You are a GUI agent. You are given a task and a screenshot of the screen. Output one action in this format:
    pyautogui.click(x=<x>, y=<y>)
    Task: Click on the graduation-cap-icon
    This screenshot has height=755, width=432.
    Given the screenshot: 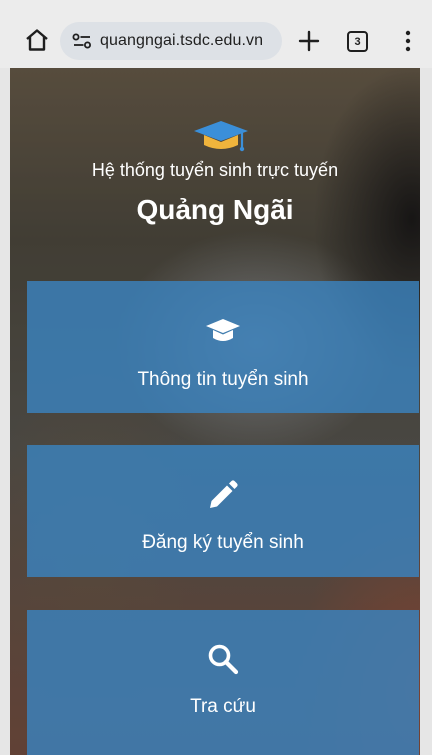 What is the action you would take?
    pyautogui.click(x=223, y=330)
    